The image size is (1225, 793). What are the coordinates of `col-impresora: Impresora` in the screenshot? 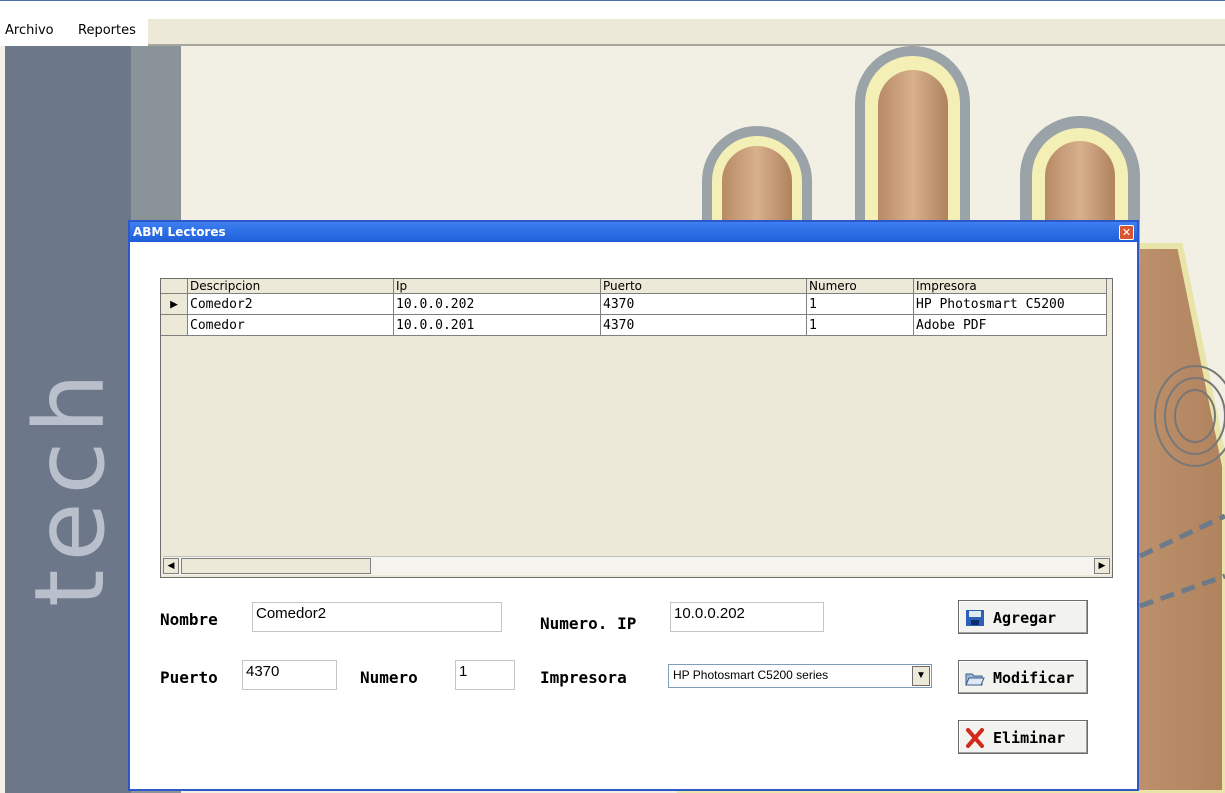 It's located at (1010, 286).